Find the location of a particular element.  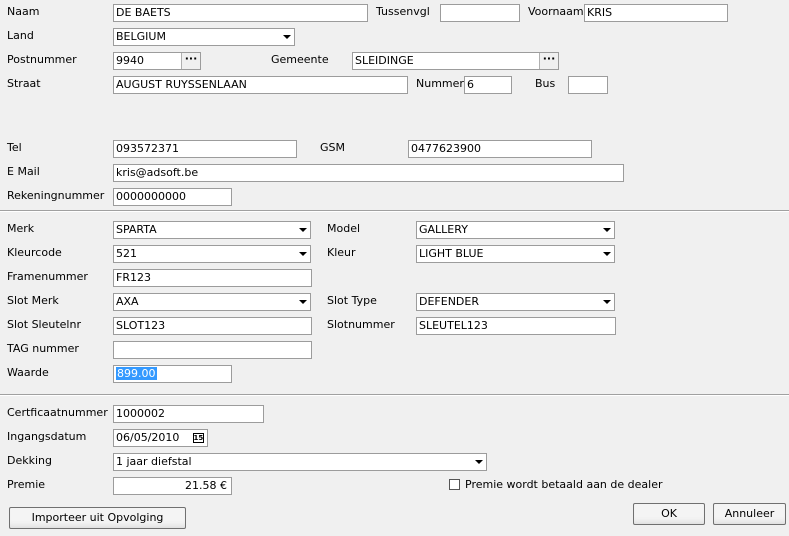

straat-field: AUGUST RUYSSENLAAN is located at coordinates (260, 85).